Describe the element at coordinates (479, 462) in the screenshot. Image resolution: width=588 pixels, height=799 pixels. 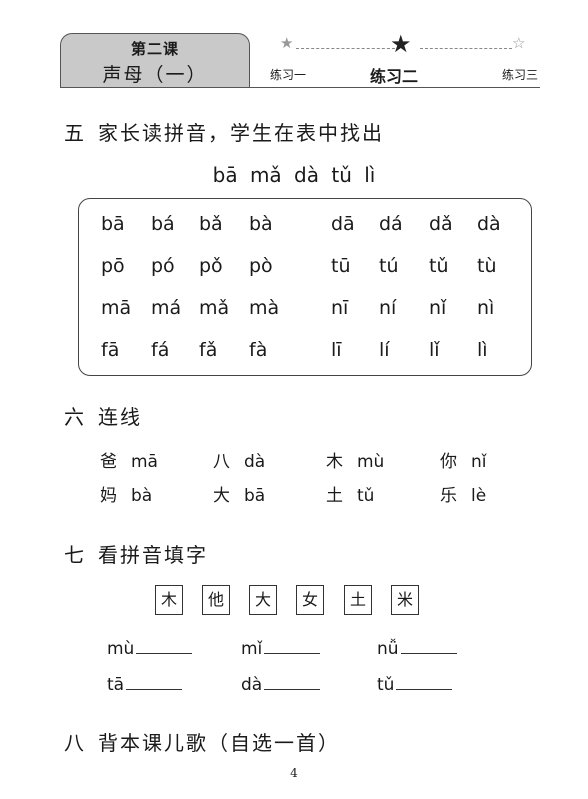
I see `match-pinyin: nǐ` at that location.